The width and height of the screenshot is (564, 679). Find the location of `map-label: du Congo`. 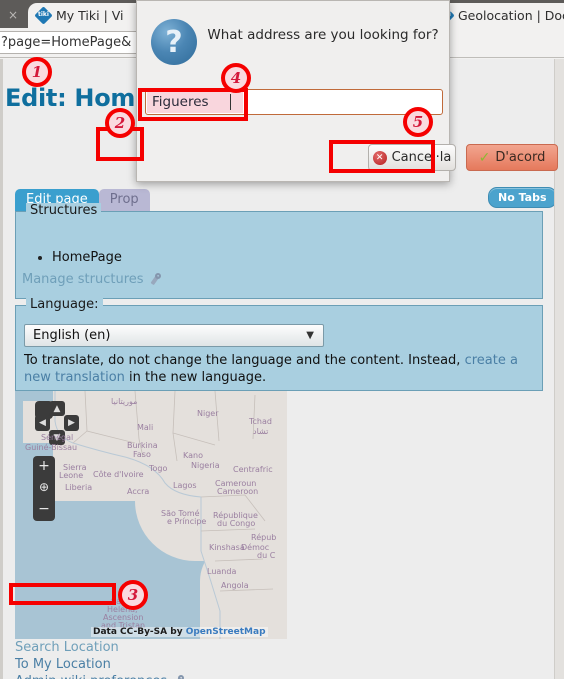

map-label: du Congo is located at coordinates (236, 523).